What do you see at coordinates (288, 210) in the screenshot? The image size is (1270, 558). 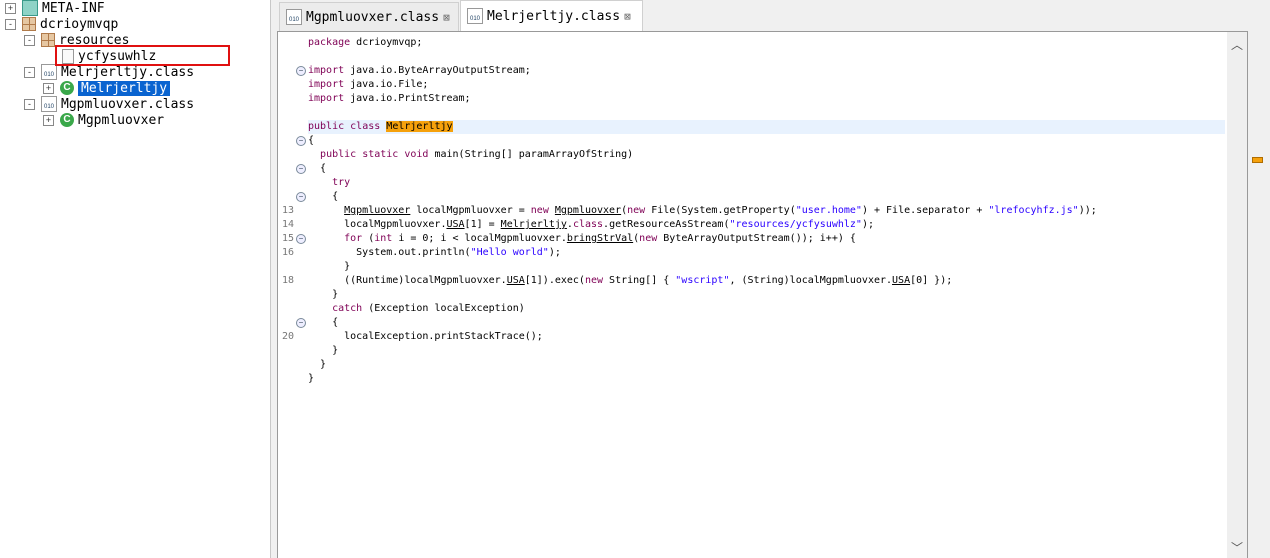 I see `line-number: 13` at bounding box center [288, 210].